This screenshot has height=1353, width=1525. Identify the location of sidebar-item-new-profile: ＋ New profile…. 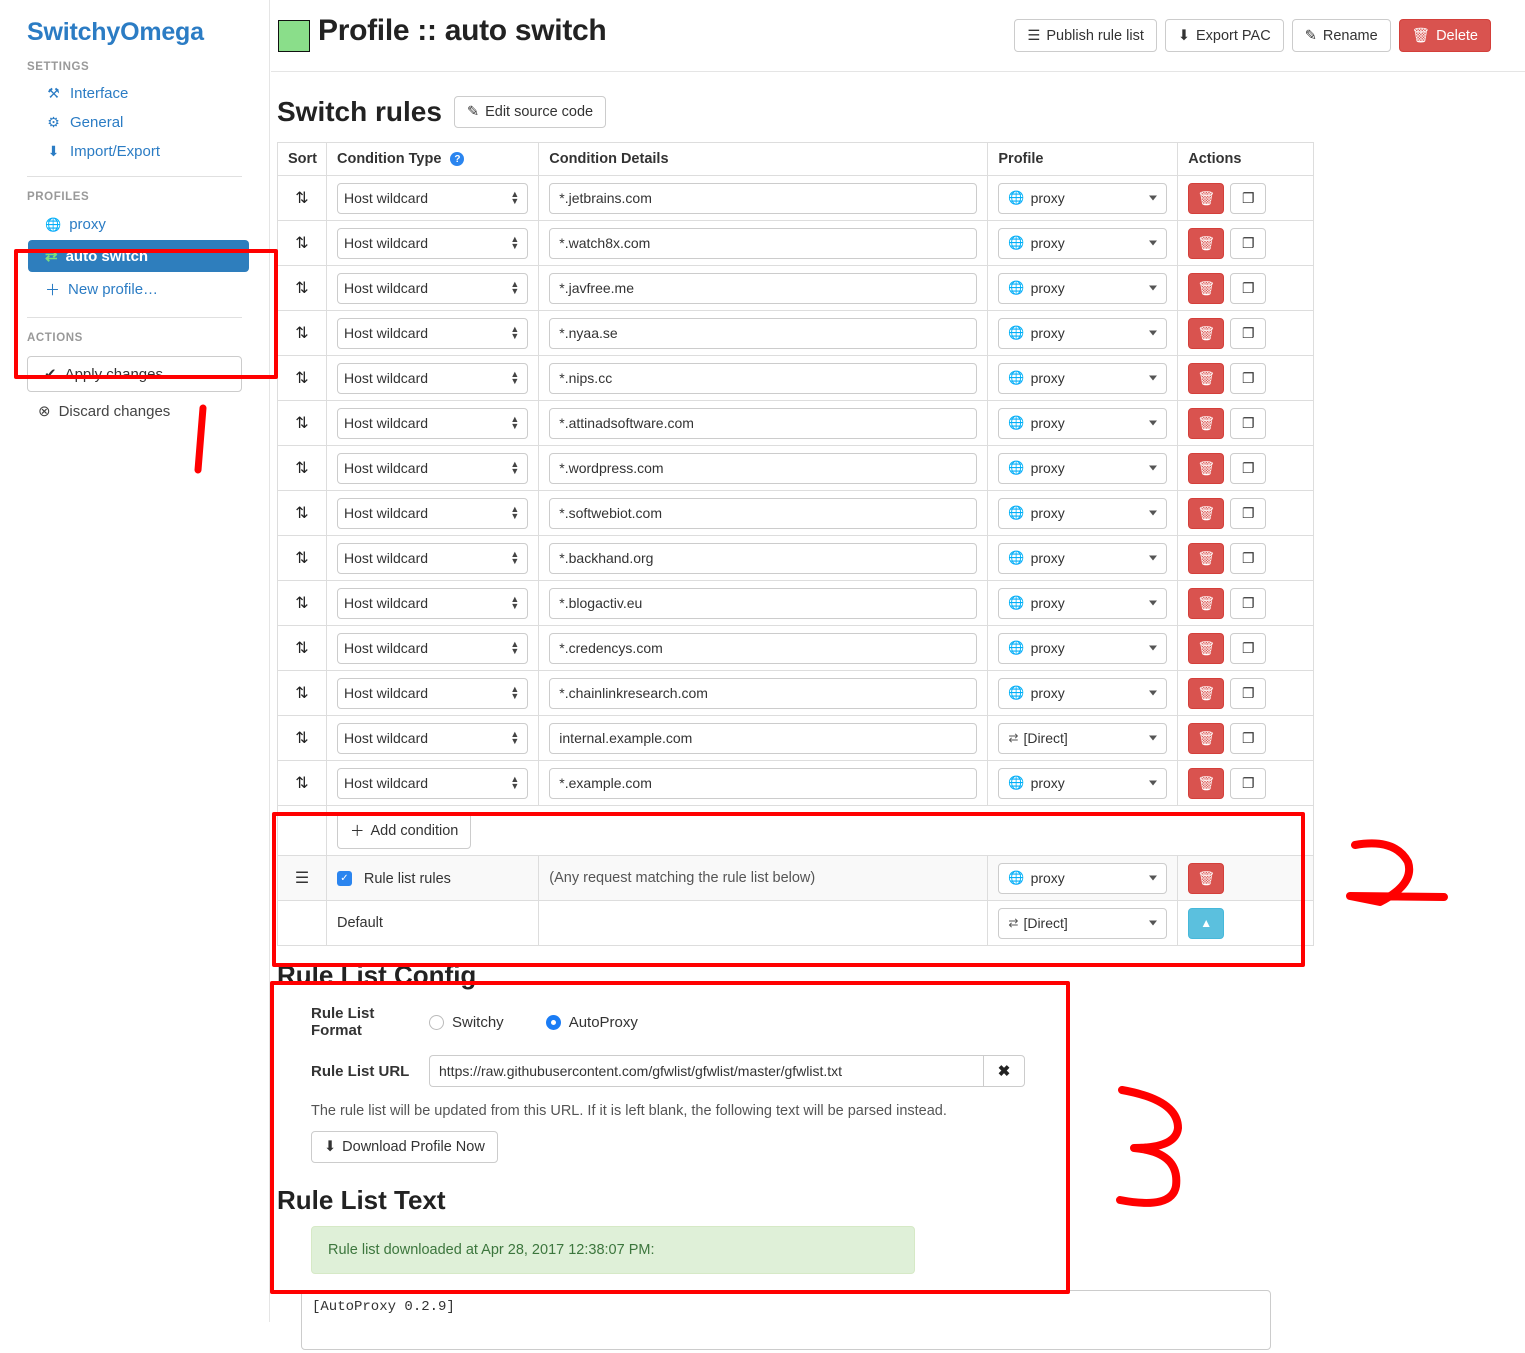
(134, 289).